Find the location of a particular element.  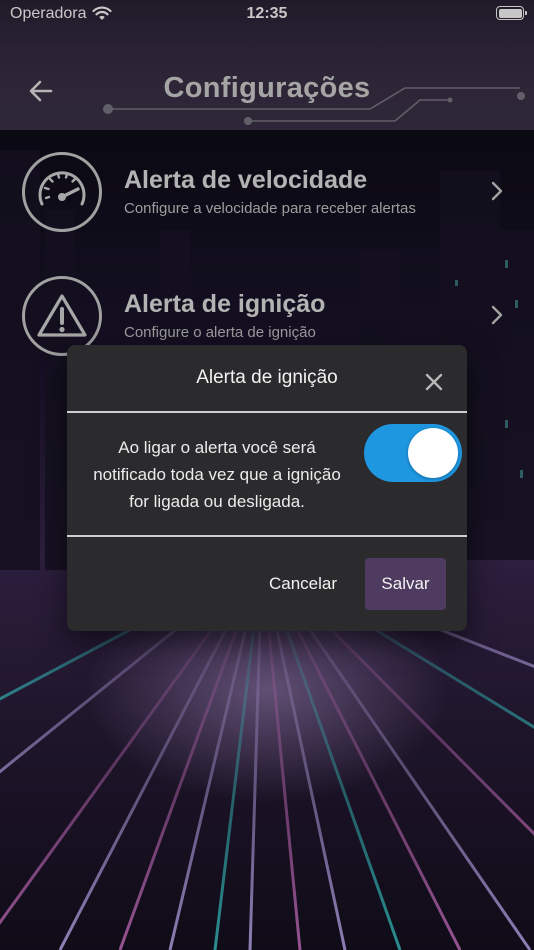

cancel-button: Cancelar is located at coordinates (303, 584).